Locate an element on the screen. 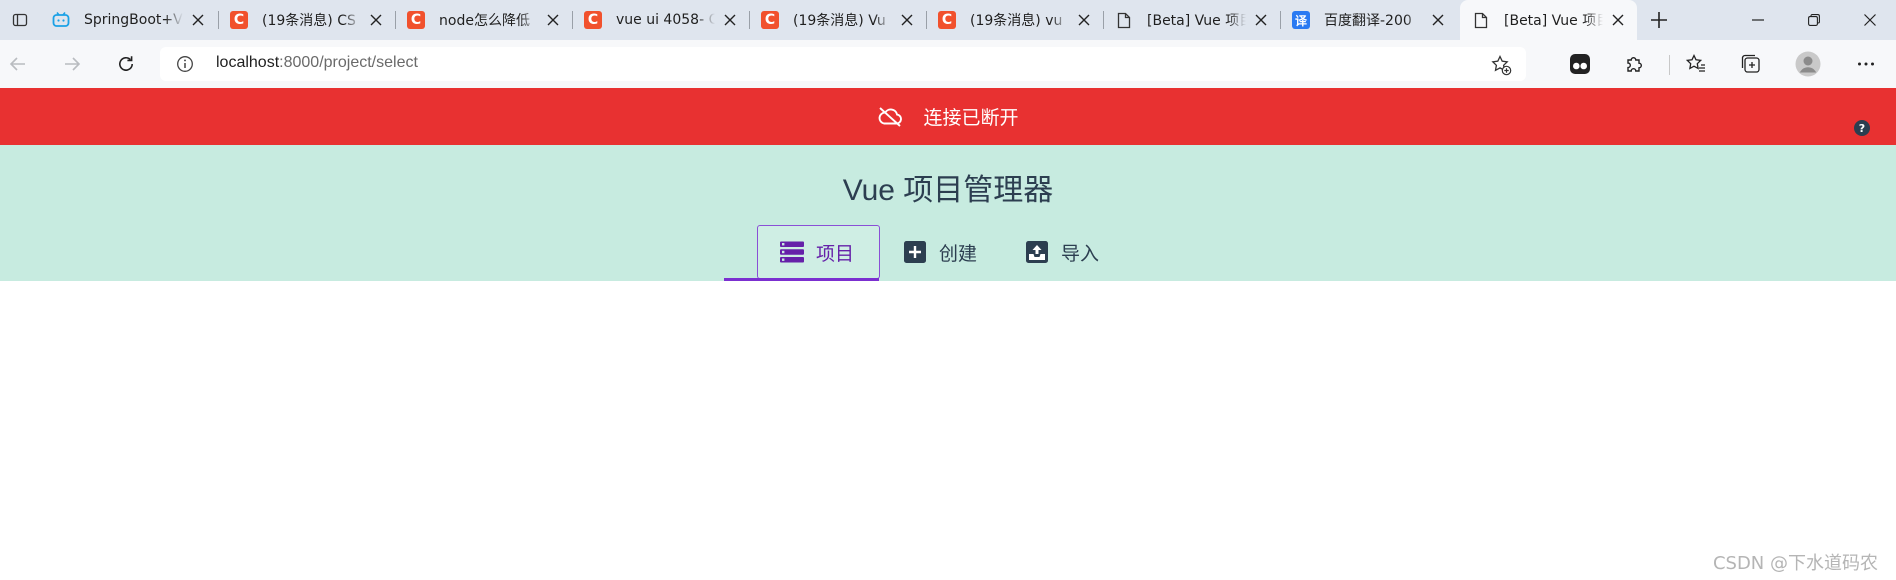 The width and height of the screenshot is (1896, 580). settings-more-button is located at coordinates (1866, 64).